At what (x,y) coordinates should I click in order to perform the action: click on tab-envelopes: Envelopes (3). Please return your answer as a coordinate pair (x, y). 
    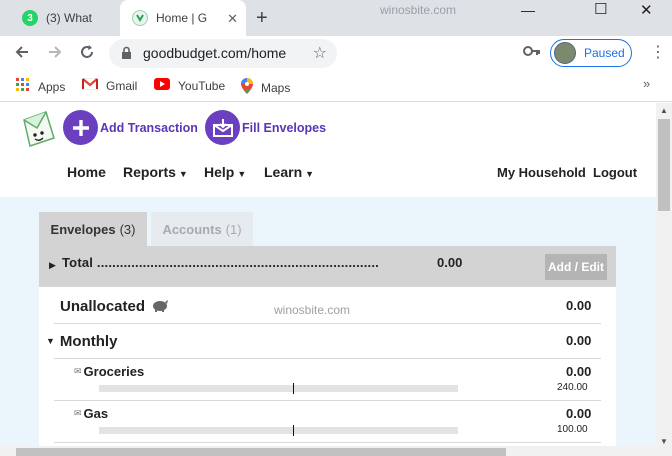
    Looking at the image, I should click on (93, 229).